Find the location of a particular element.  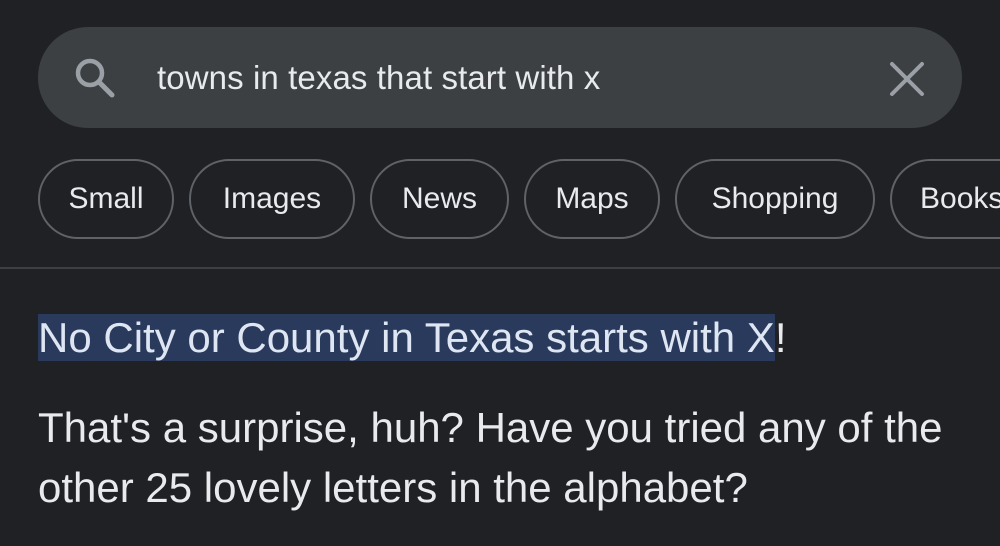

answer-title-highlight: No City or County in Texas starts with X is located at coordinates (406, 337).